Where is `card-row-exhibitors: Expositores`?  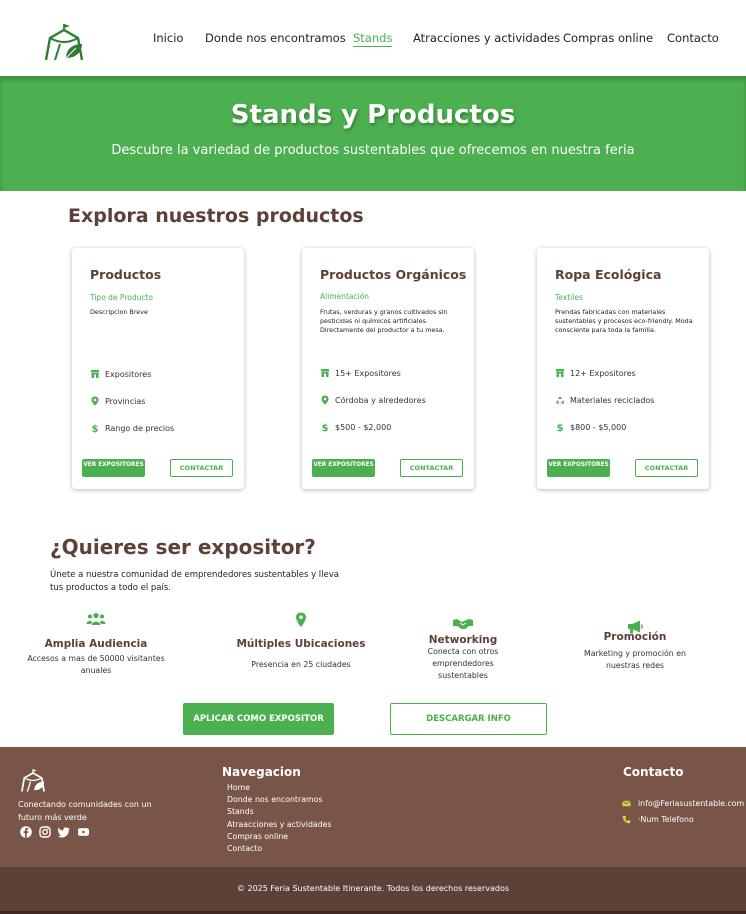
card-row-exhibitors: Expositores is located at coordinates (120, 374).